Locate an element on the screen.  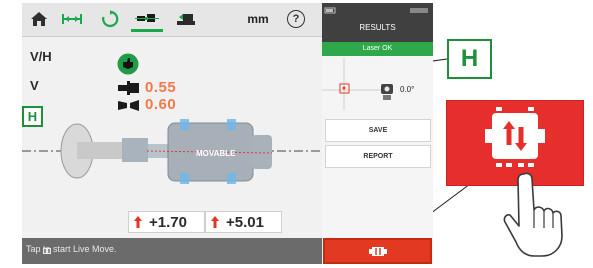
home-icon is located at coordinates (39, 19).